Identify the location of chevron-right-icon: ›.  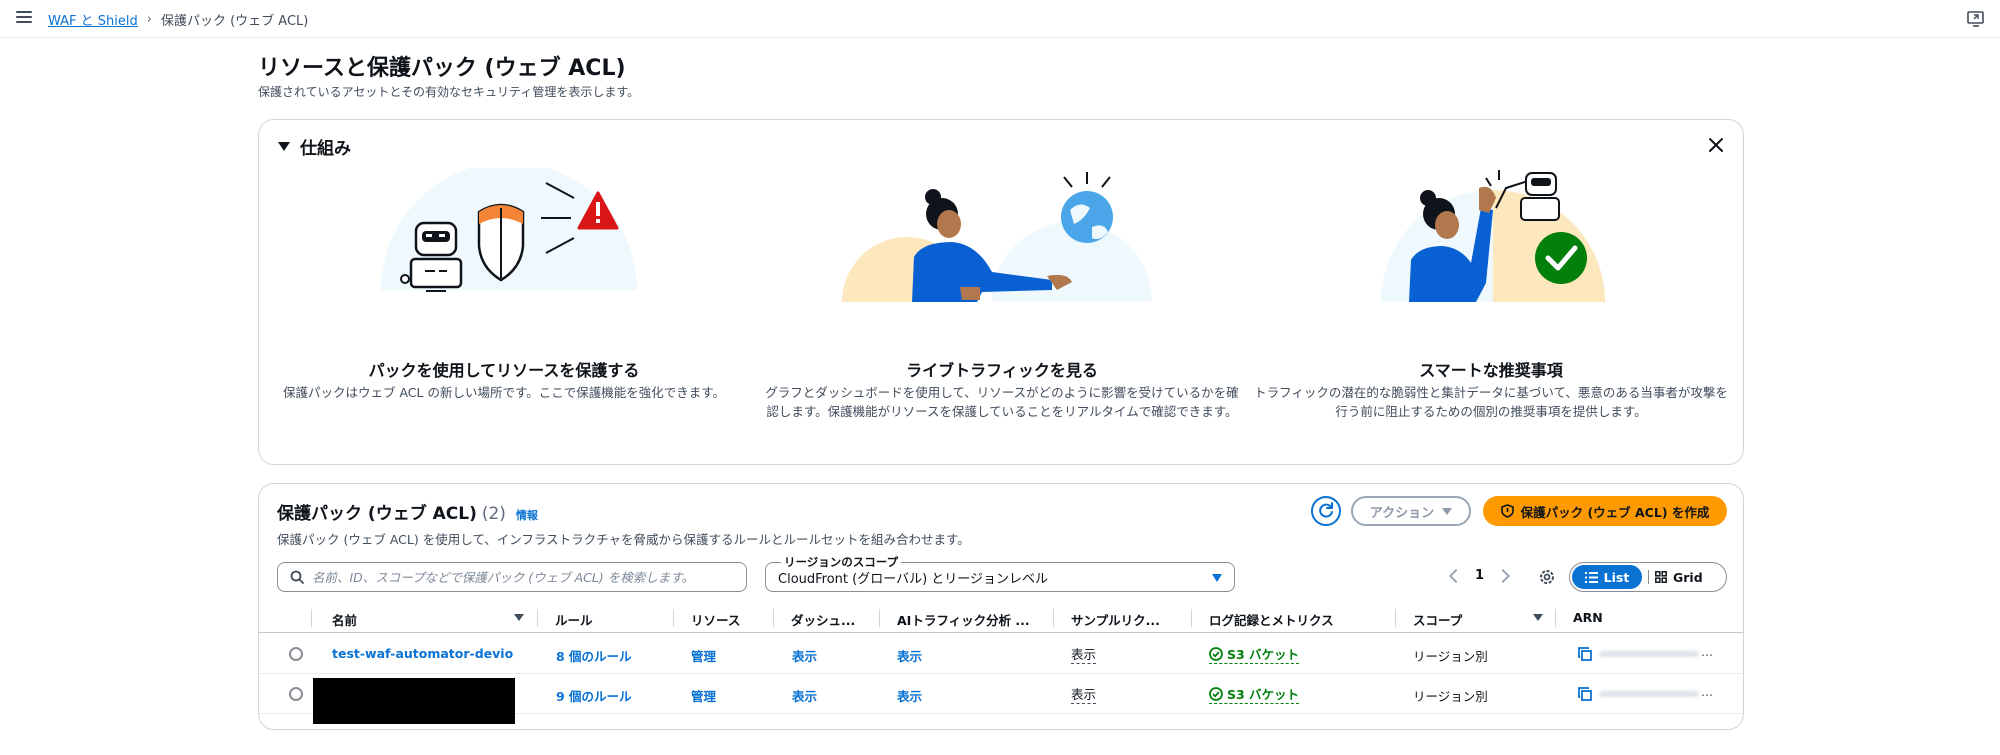
(149, 19).